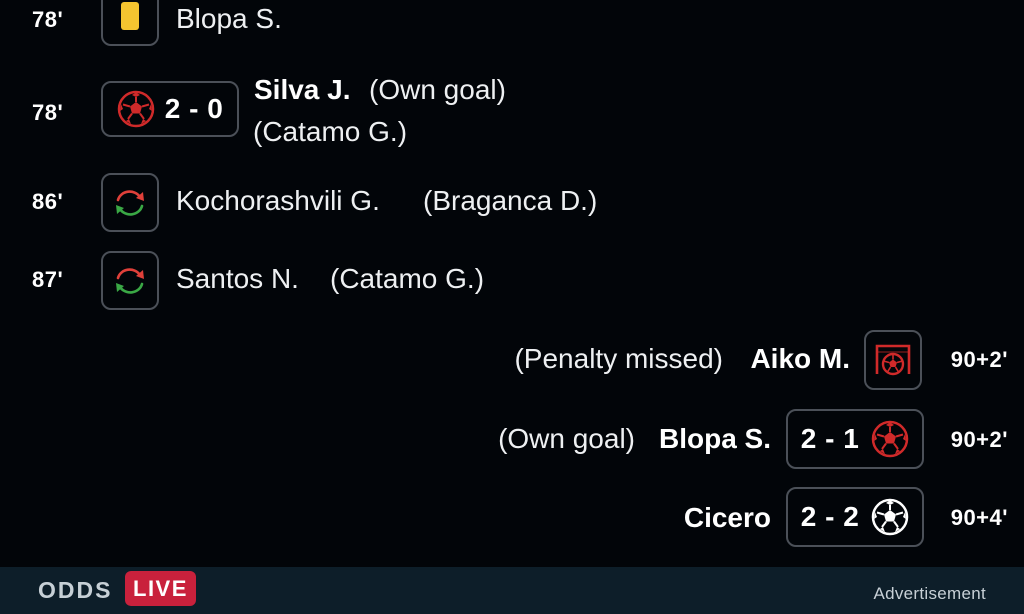 Image resolution: width=1024 pixels, height=614 pixels. What do you see at coordinates (512, 280) in the screenshot?
I see `event-row: 87' Santos N. (Catamo G.)` at bounding box center [512, 280].